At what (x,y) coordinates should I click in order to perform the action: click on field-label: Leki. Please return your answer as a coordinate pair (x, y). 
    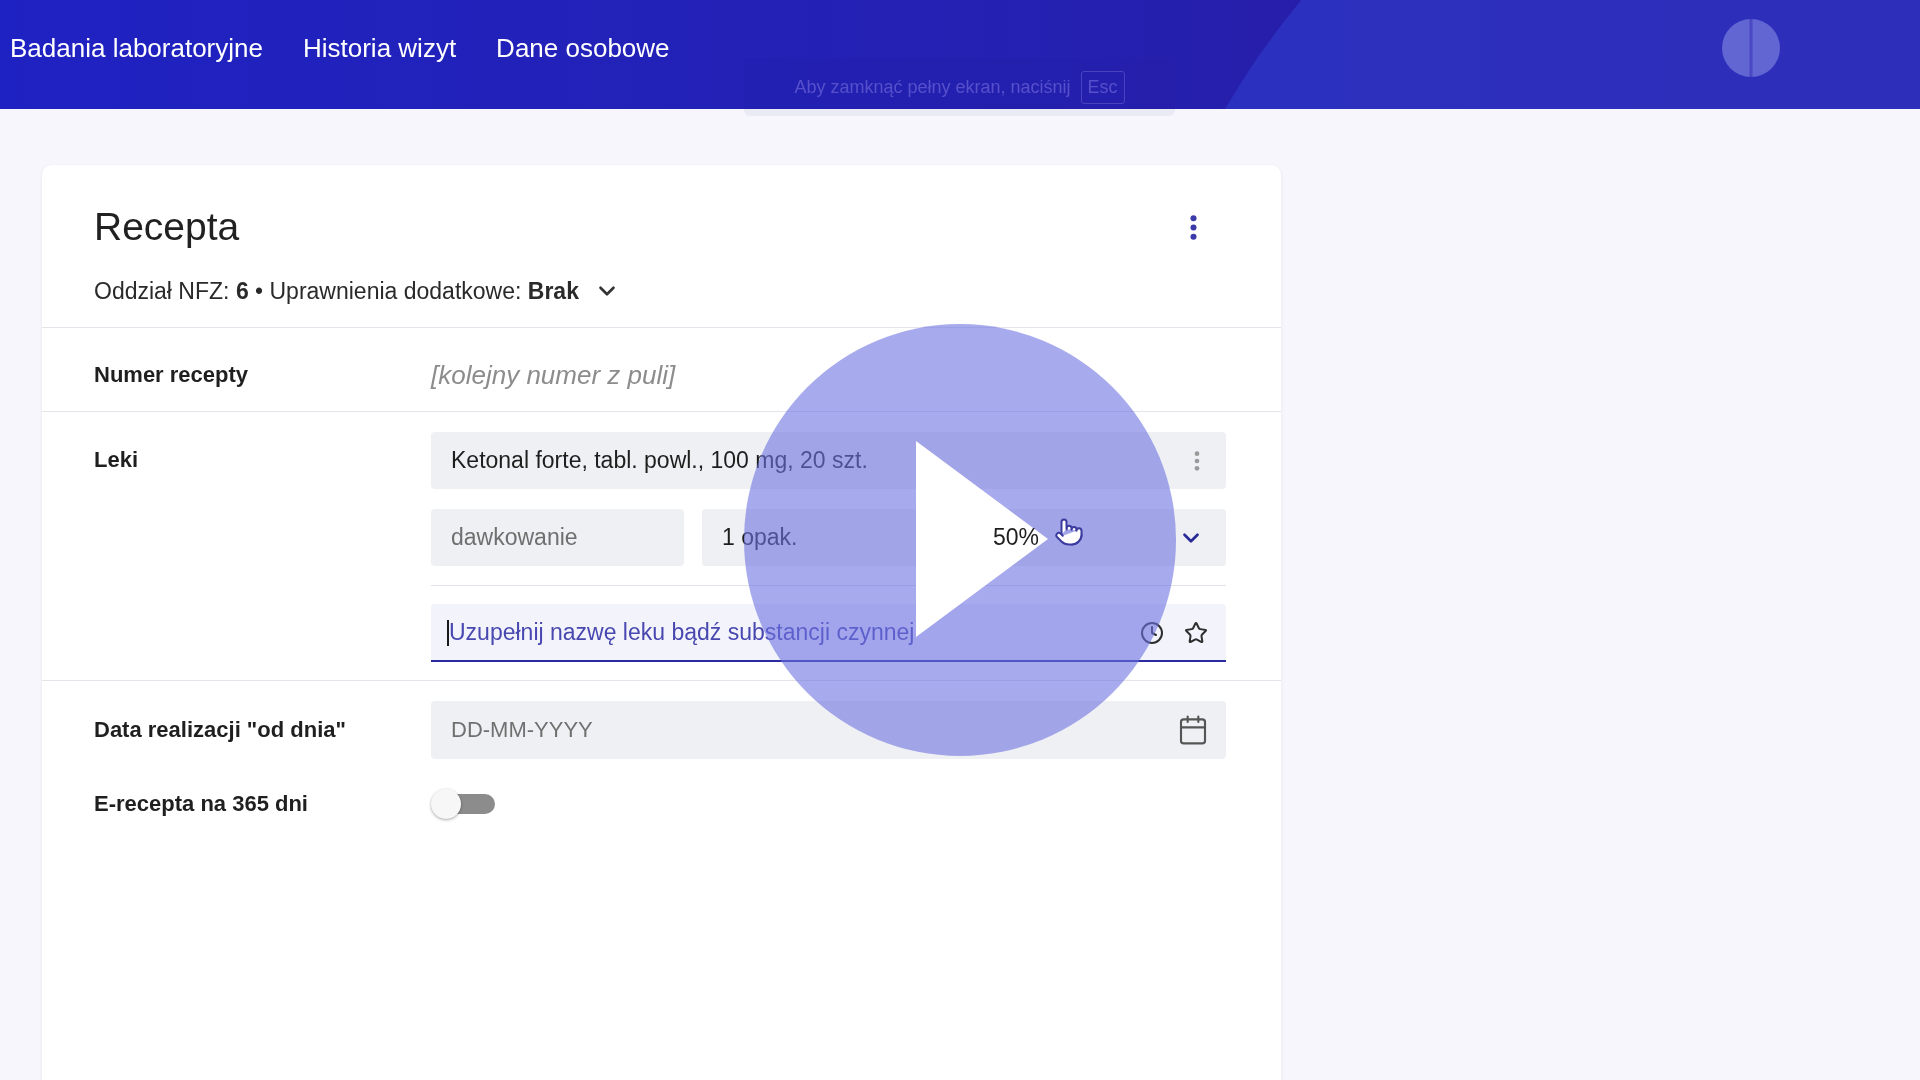
    Looking at the image, I should click on (116, 459).